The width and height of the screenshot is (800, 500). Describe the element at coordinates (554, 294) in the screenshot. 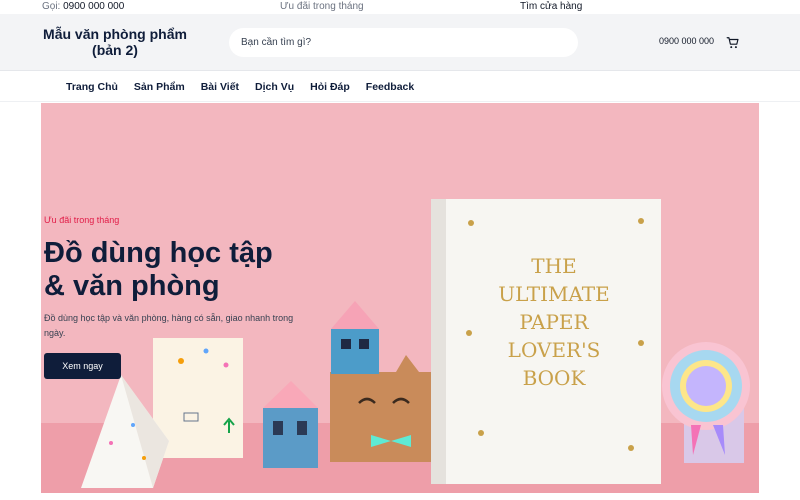

I see `book-title-line-2: ULTIMATE` at that location.